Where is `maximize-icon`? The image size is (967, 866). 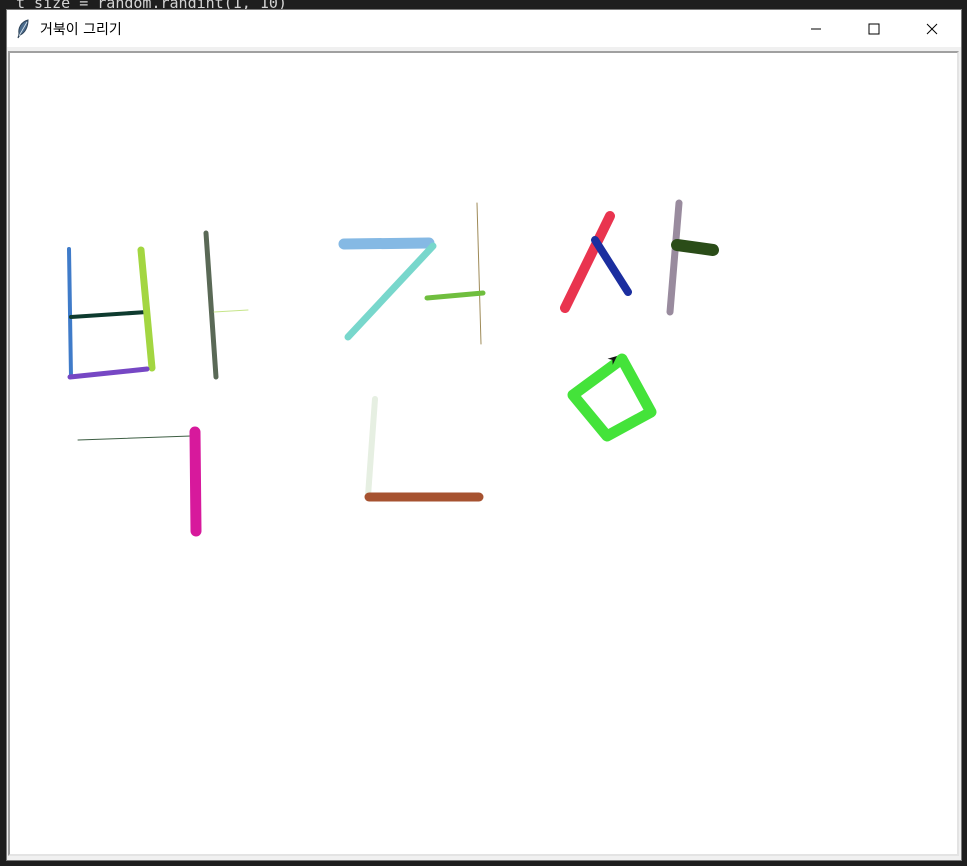
maximize-icon is located at coordinates (874, 28).